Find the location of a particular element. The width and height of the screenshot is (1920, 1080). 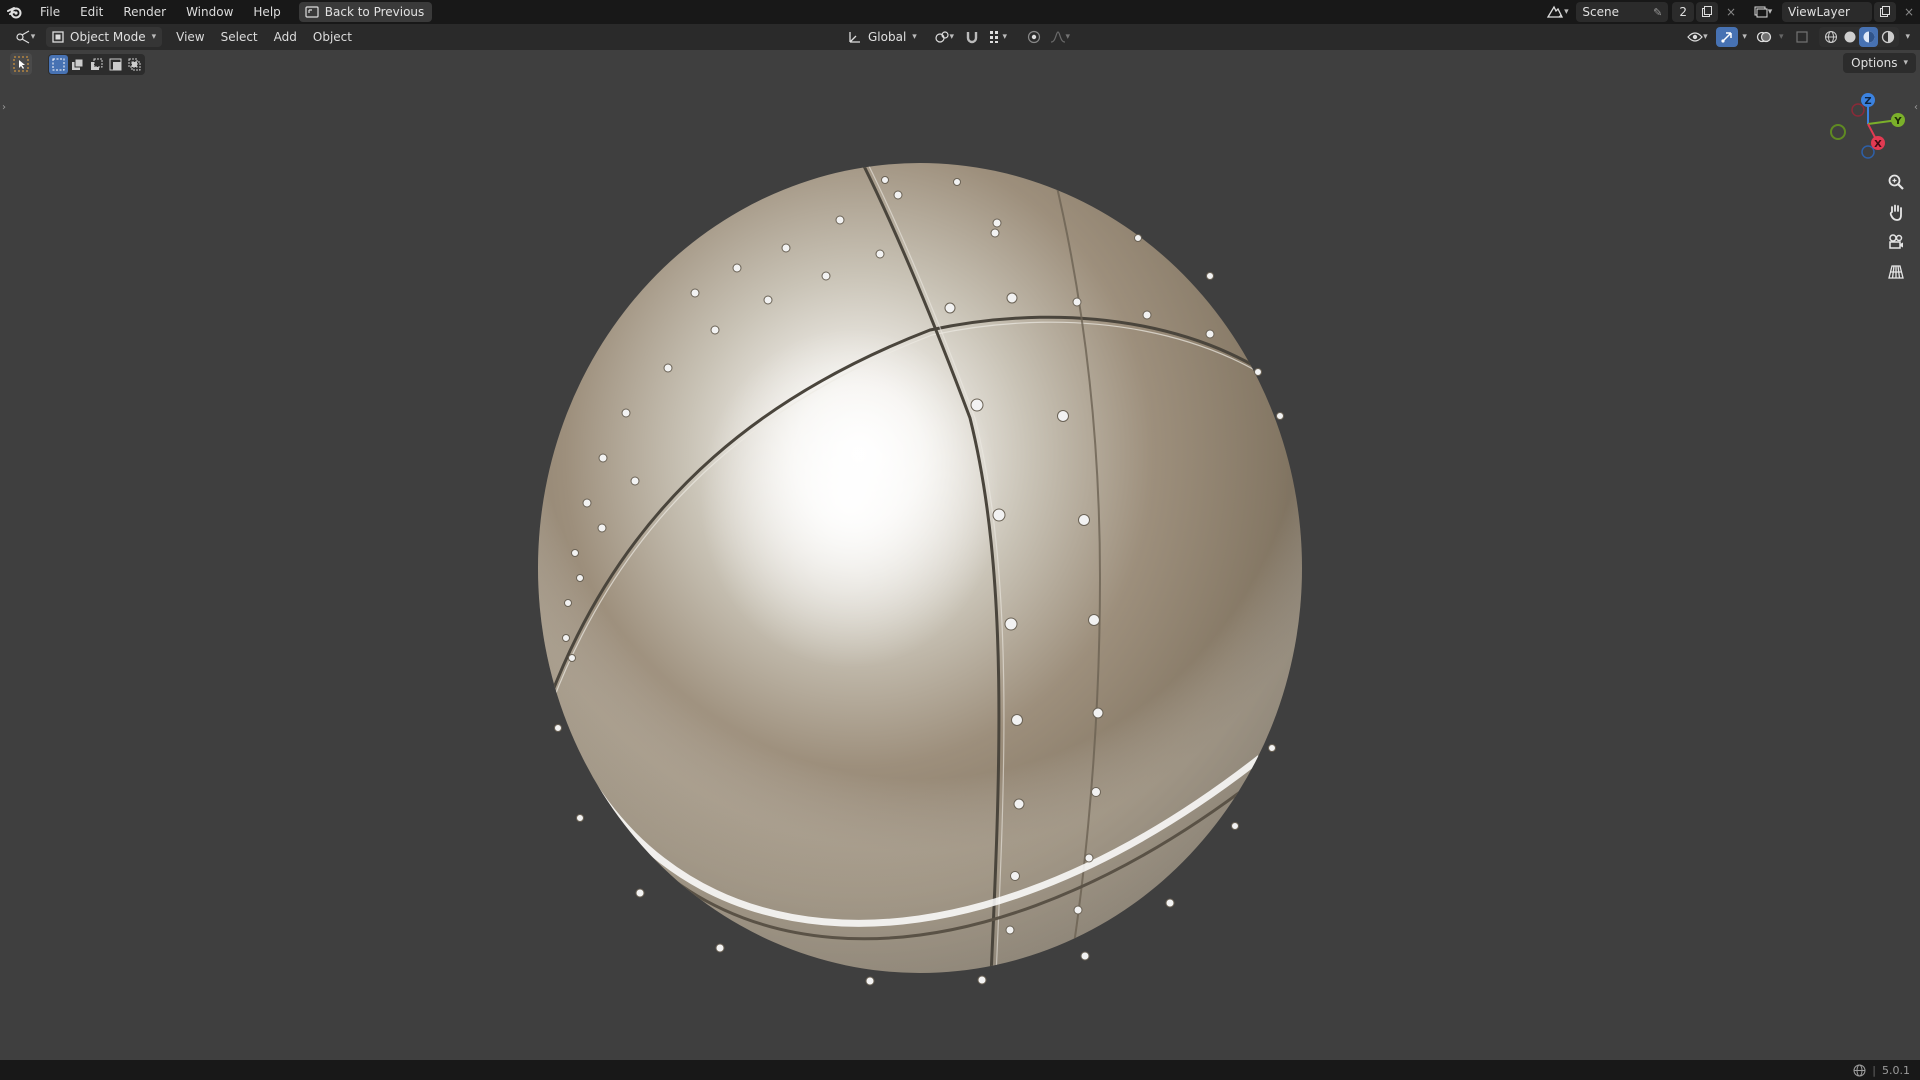

blender-logo-icon is located at coordinates (15, 12).